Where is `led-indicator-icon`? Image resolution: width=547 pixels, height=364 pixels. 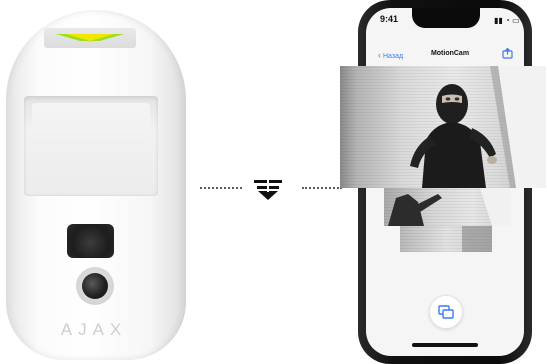
led-indicator-icon is located at coordinates (90, 38).